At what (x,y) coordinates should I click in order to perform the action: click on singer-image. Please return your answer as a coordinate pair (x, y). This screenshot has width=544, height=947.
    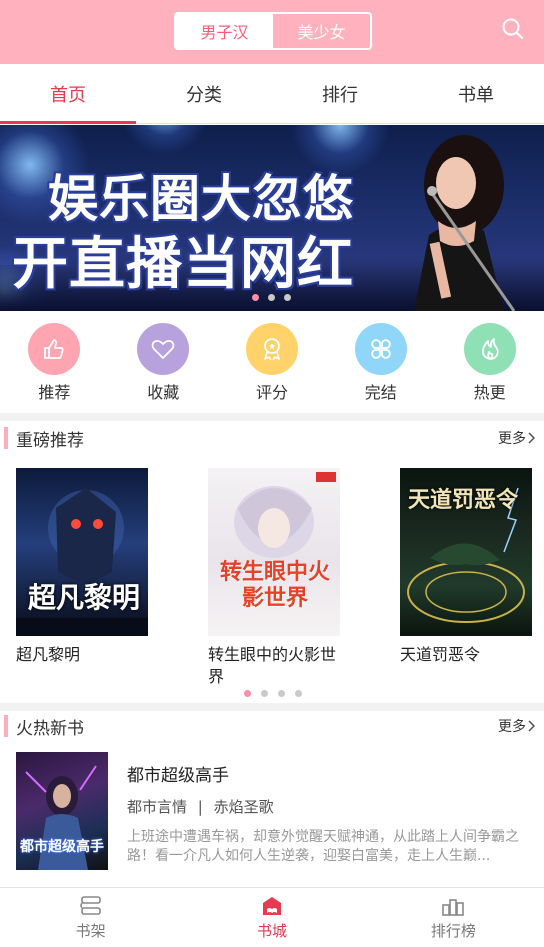
    Looking at the image, I should click on (465, 223).